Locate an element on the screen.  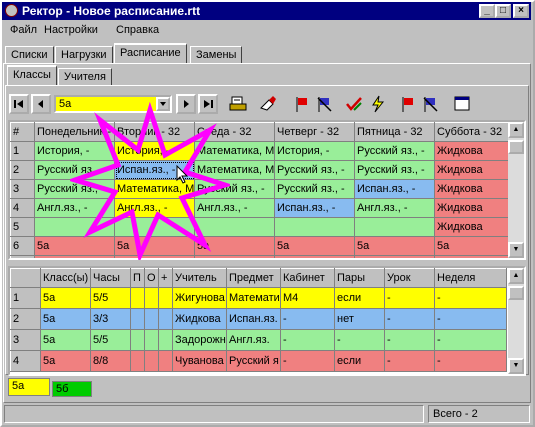
maximize-button: □ is located at coordinates (503, 11).